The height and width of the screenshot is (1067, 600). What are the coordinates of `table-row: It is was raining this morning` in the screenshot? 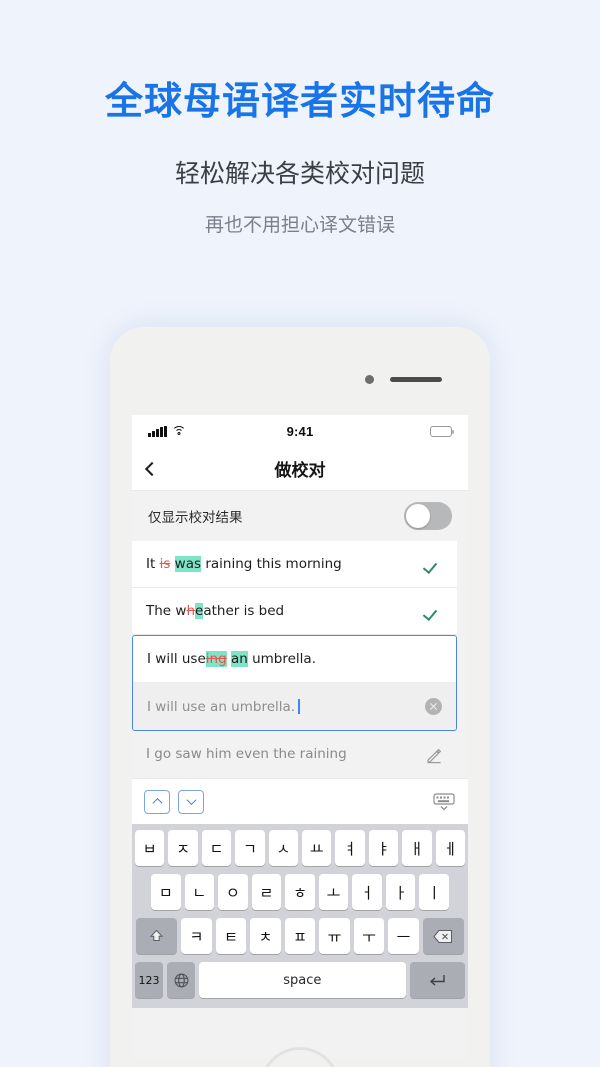 It's located at (294, 564).